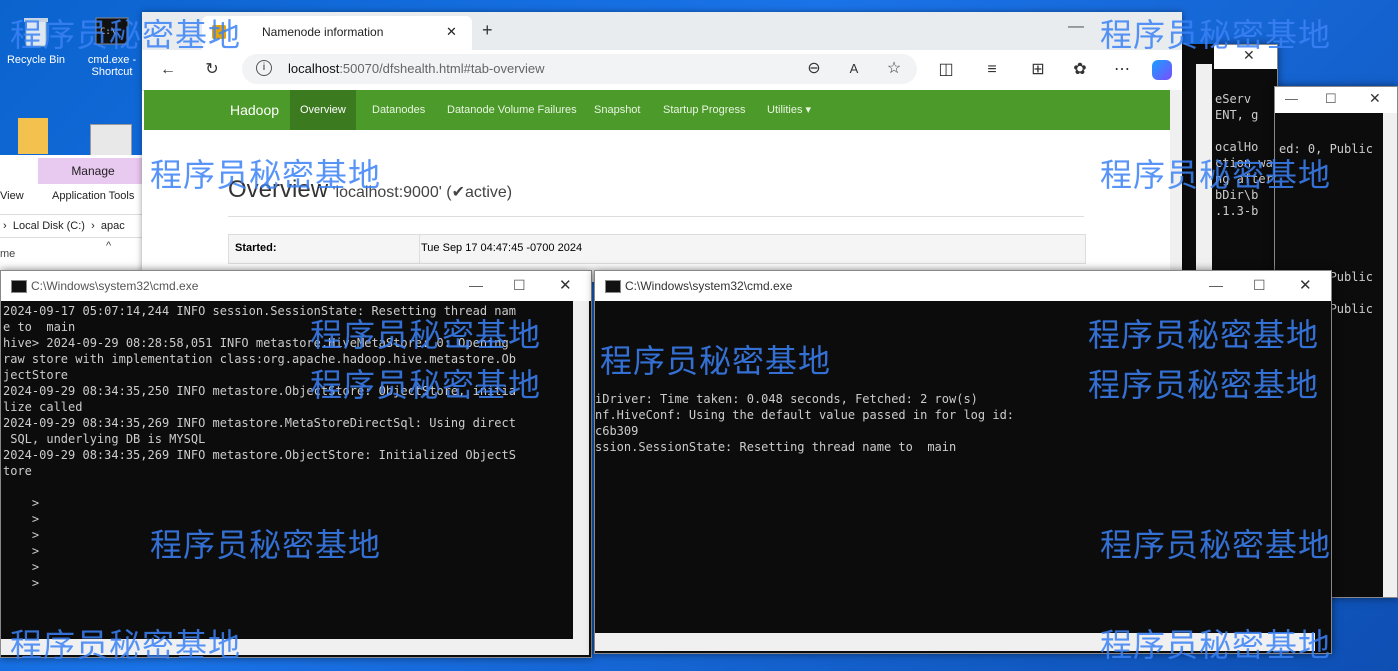 The width and height of the screenshot is (1398, 671). Describe the element at coordinates (109, 246) in the screenshot. I see `chevron-up-icon: ^` at that location.